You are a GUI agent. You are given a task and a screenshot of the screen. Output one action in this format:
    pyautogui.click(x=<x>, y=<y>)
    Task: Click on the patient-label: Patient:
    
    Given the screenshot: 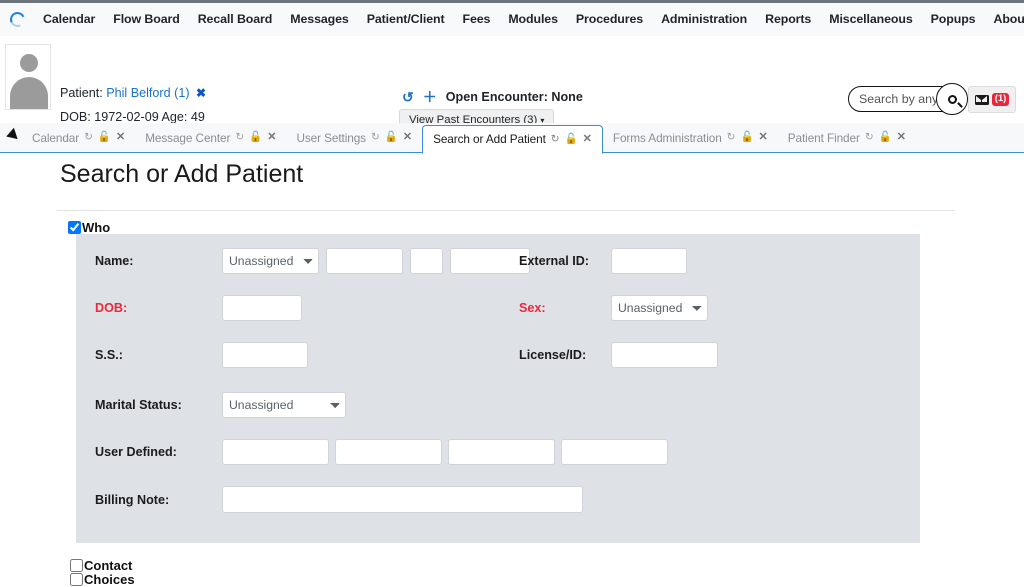 What is the action you would take?
    pyautogui.click(x=81, y=93)
    